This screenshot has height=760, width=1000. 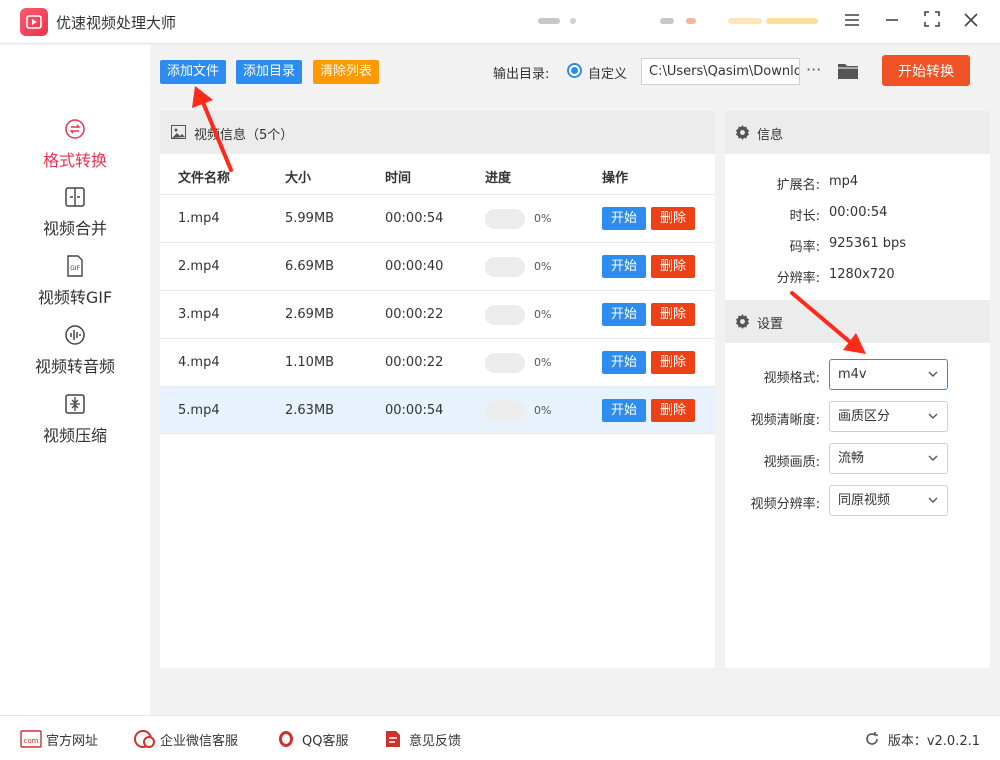 What do you see at coordinates (848, 71) in the screenshot?
I see `folder-icon` at bounding box center [848, 71].